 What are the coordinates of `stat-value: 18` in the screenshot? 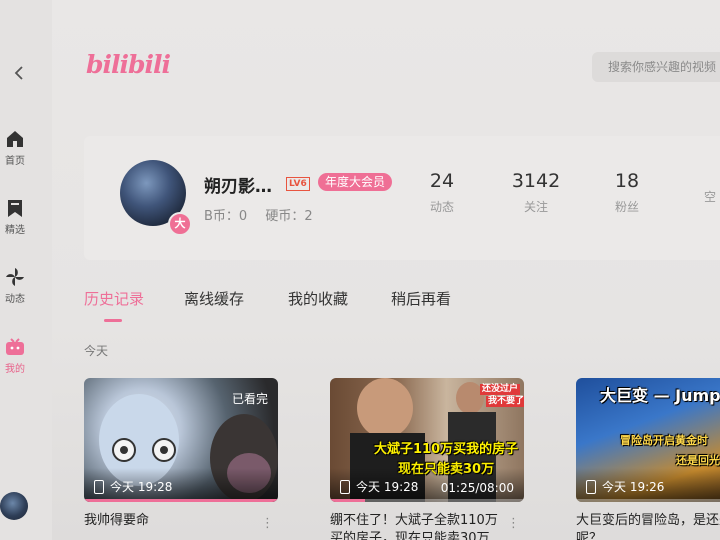 It's located at (627, 181).